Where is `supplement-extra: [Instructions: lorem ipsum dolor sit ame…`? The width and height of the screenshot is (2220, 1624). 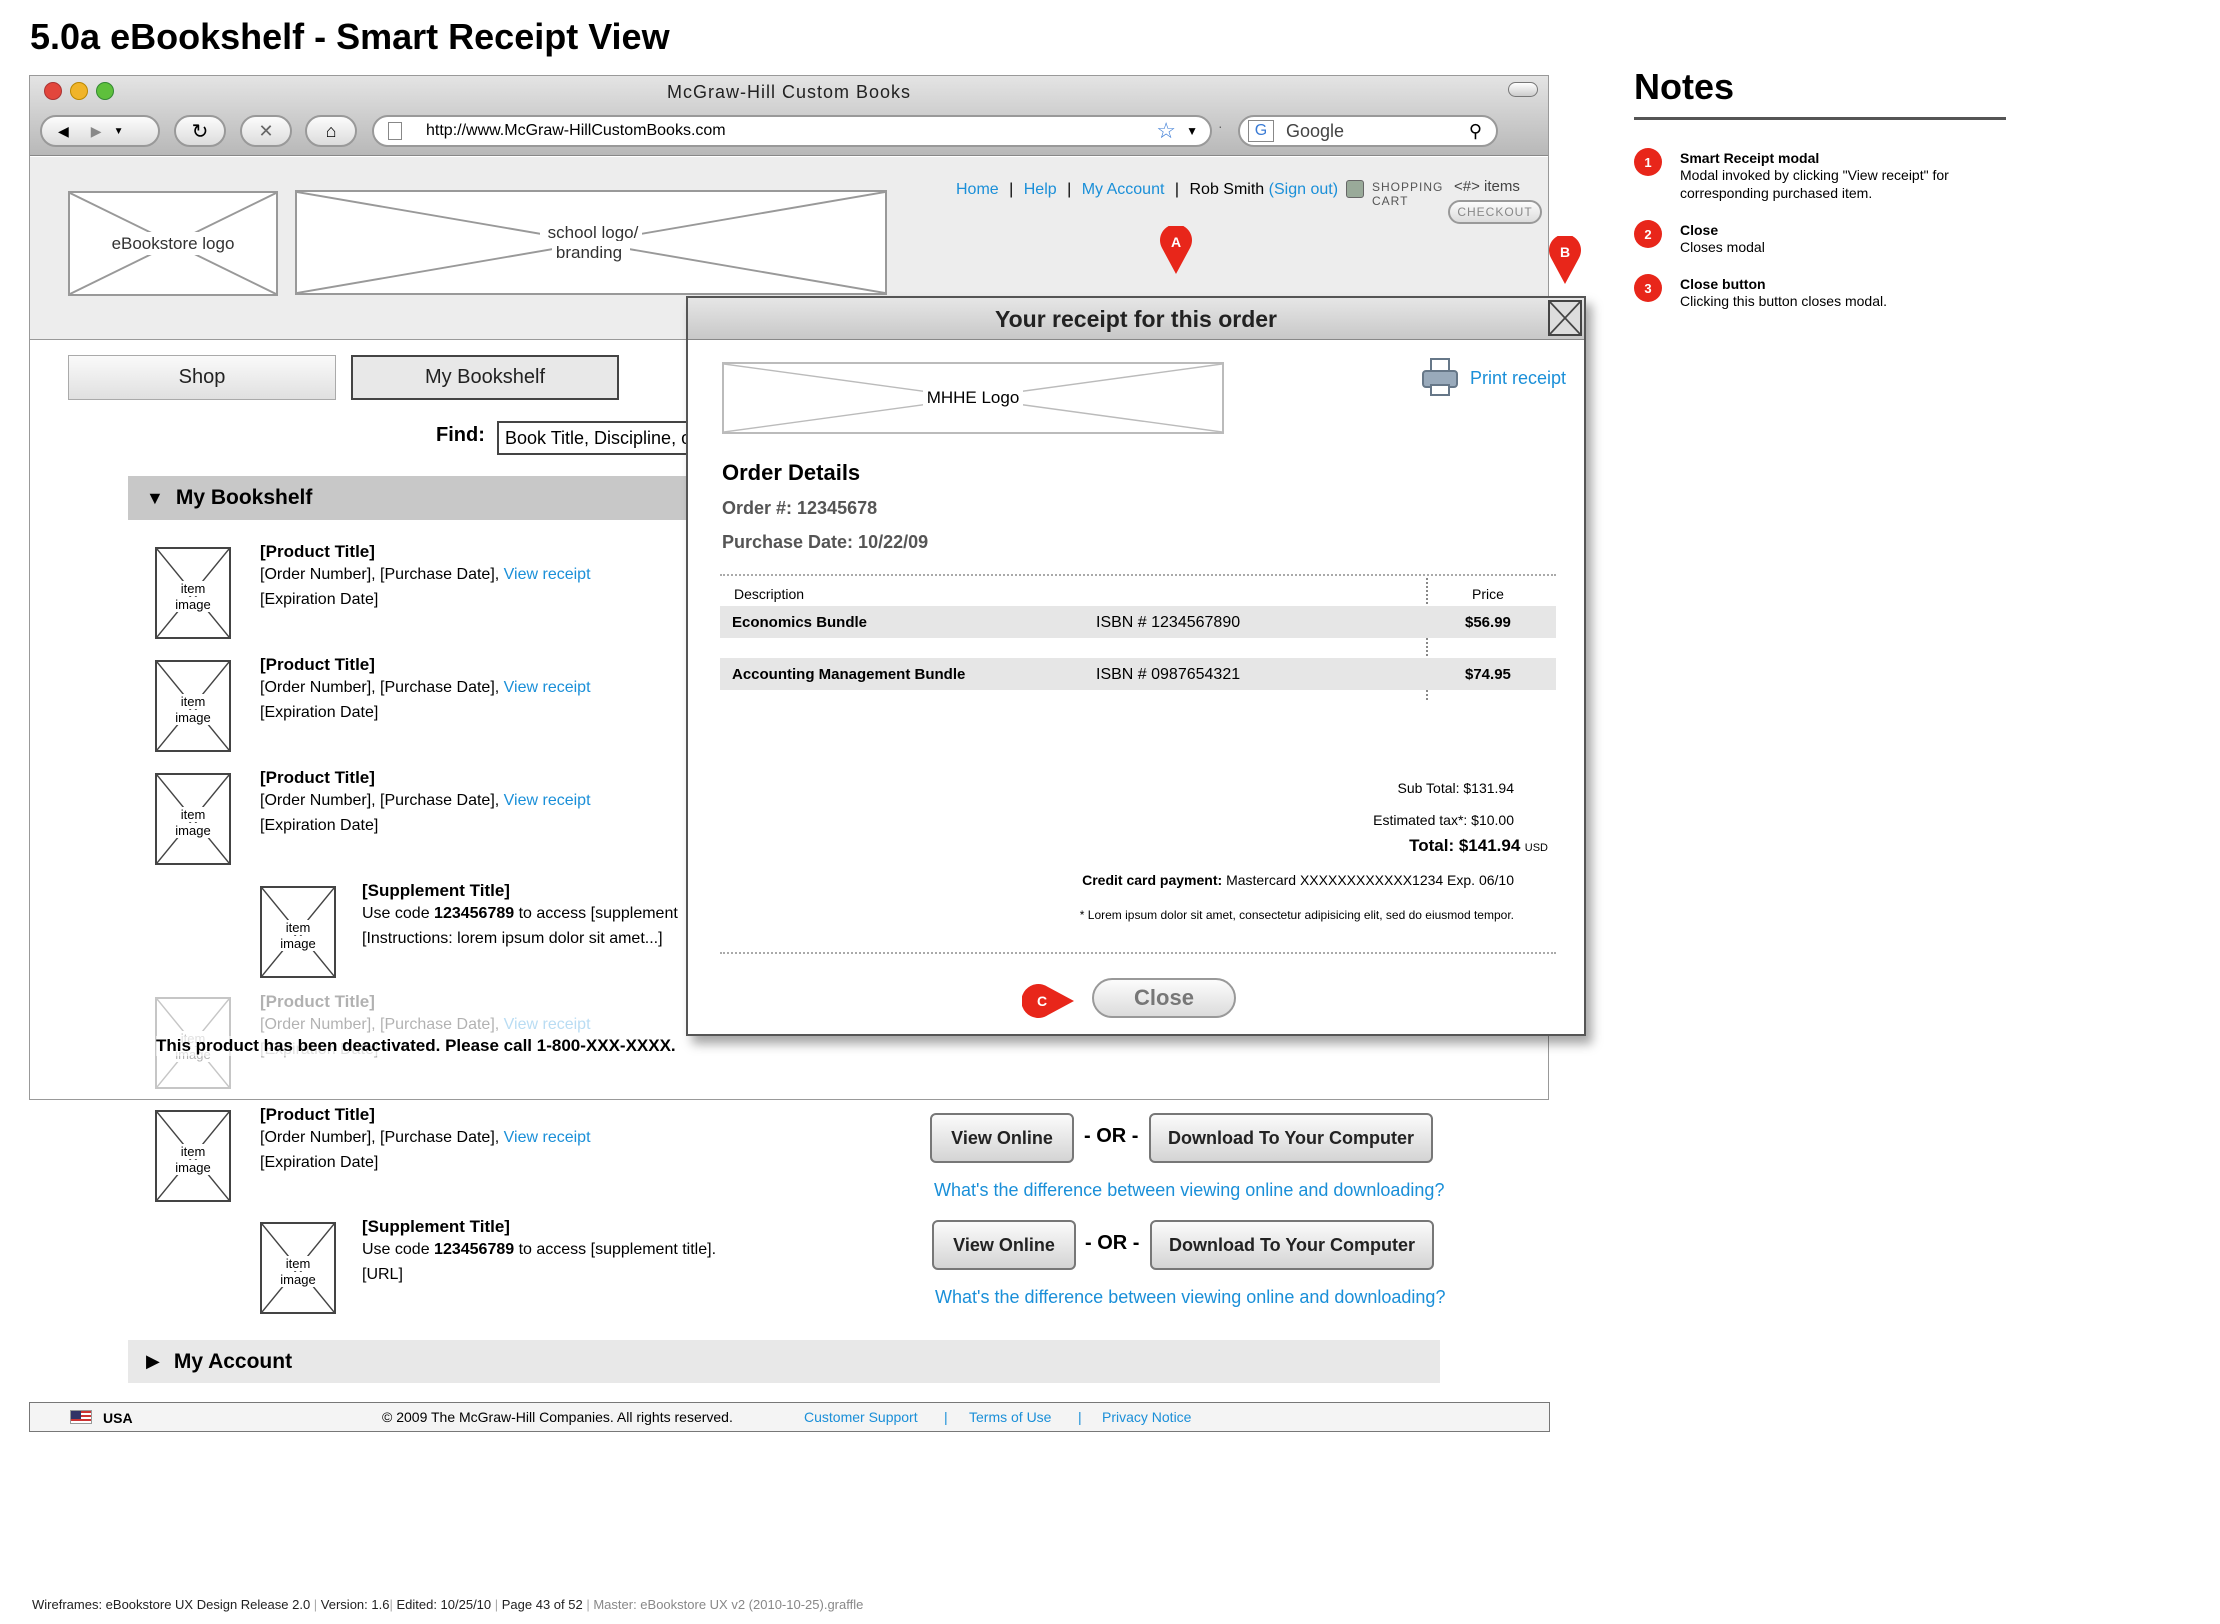 supplement-extra: [Instructions: lorem ipsum dolor sit ame… is located at coordinates (512, 938).